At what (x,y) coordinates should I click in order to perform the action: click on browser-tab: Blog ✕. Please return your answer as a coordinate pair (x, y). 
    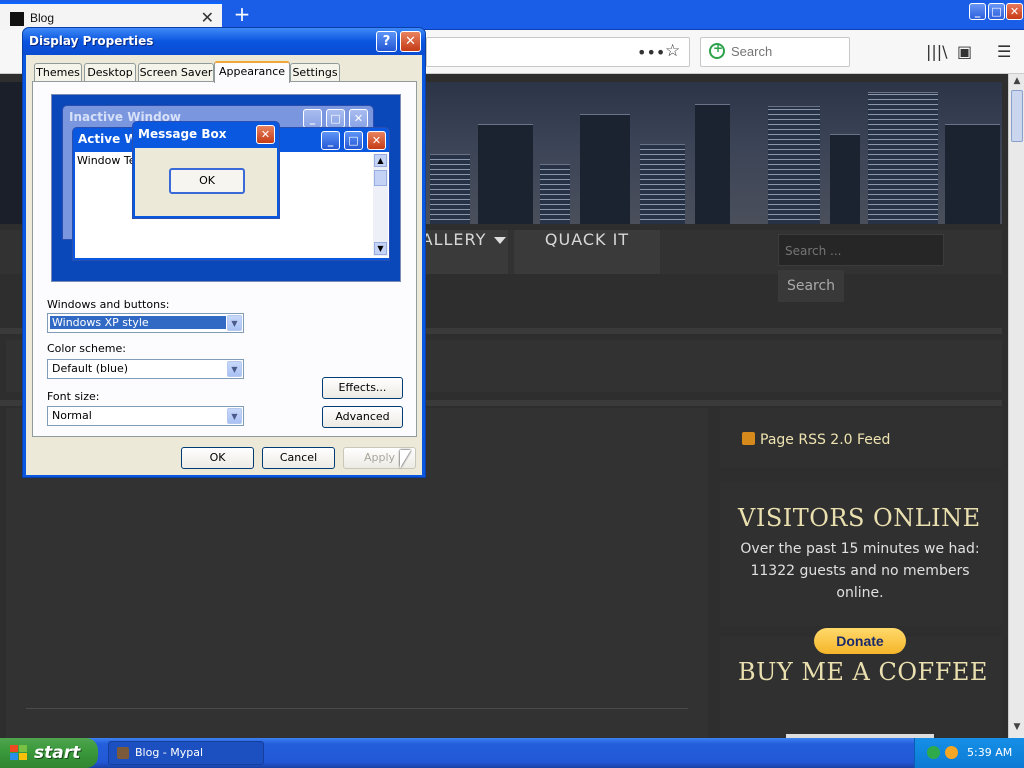
    Looking at the image, I should click on (111, 16).